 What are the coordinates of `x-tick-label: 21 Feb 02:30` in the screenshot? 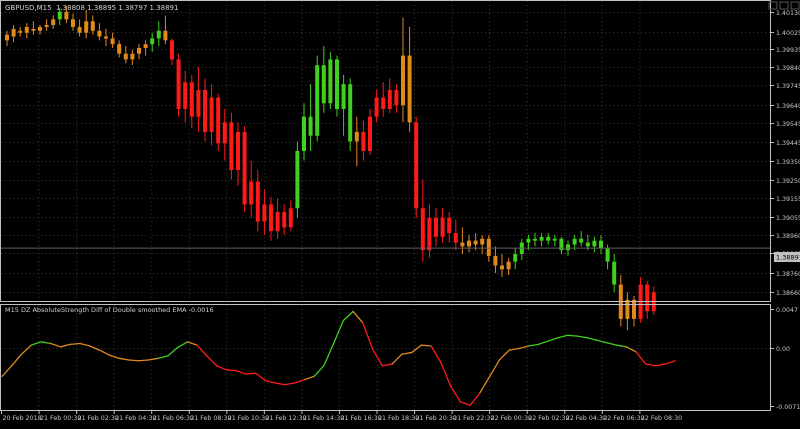 It's located at (98, 418).